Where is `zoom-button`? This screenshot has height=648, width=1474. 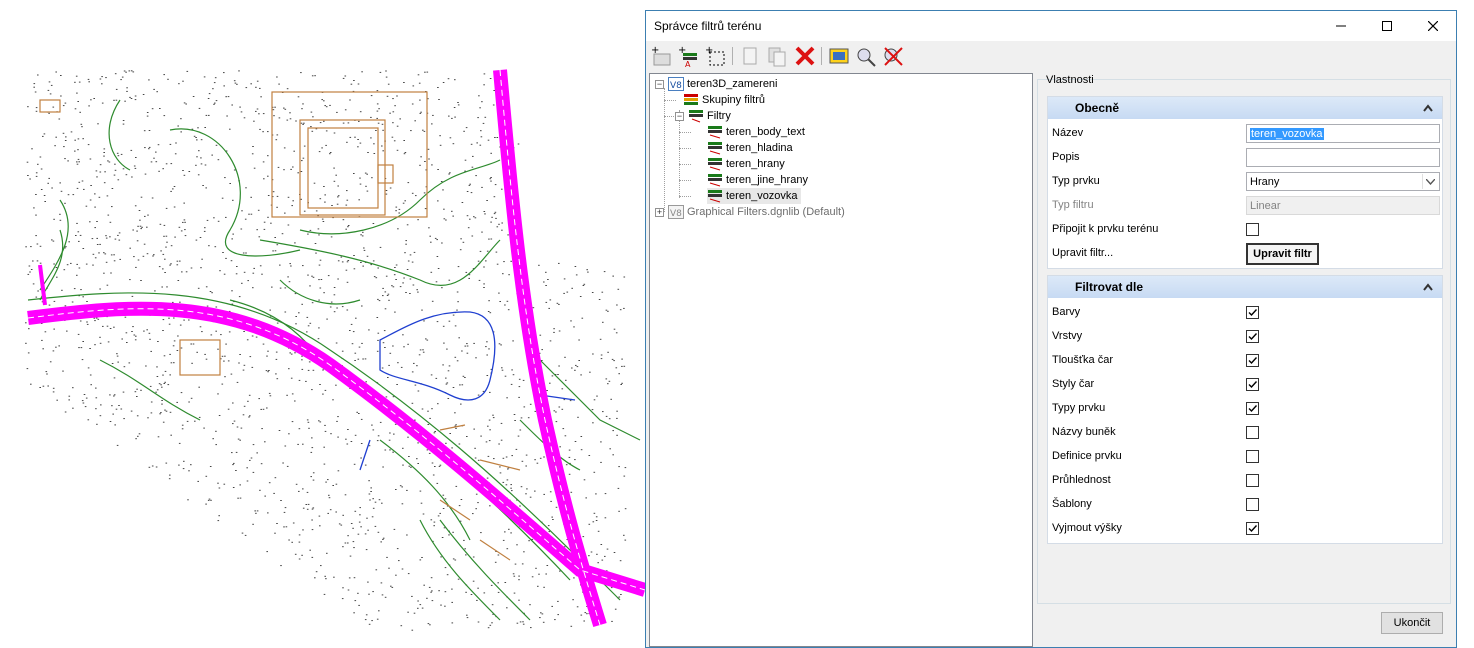 zoom-button is located at coordinates (866, 56).